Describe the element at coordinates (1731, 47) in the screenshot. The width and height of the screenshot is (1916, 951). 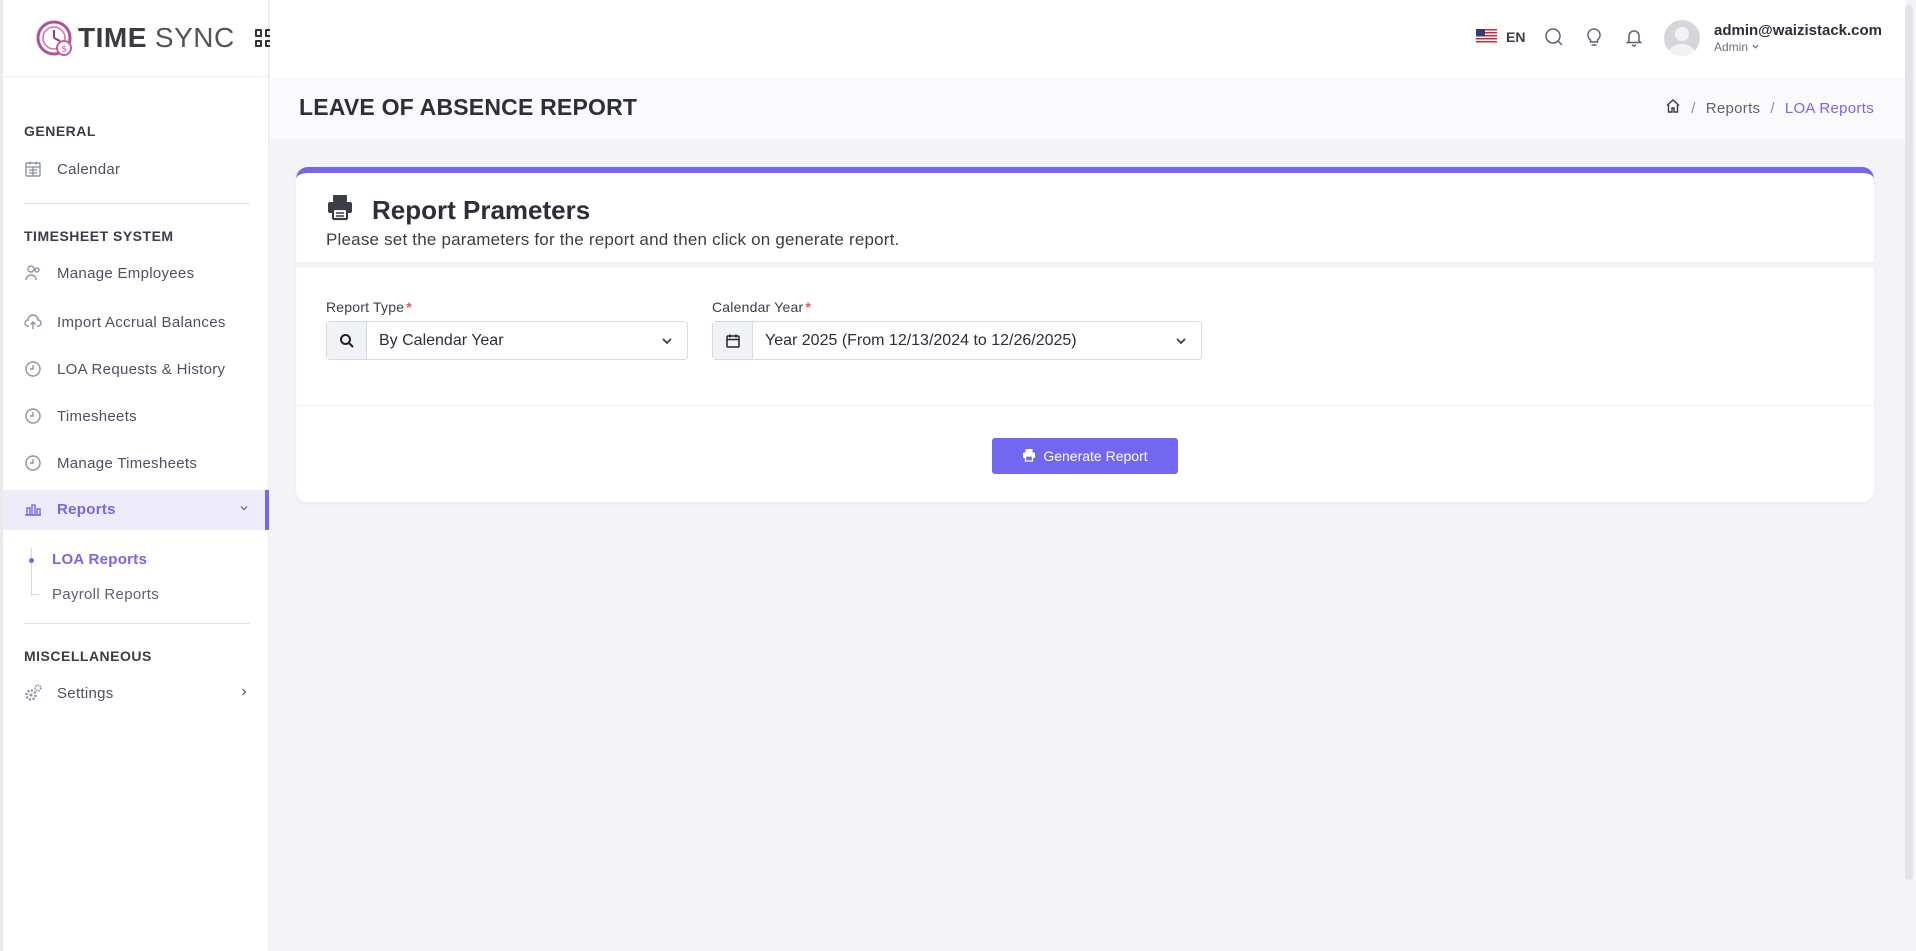
I see `user-role-label: Admin` at that location.